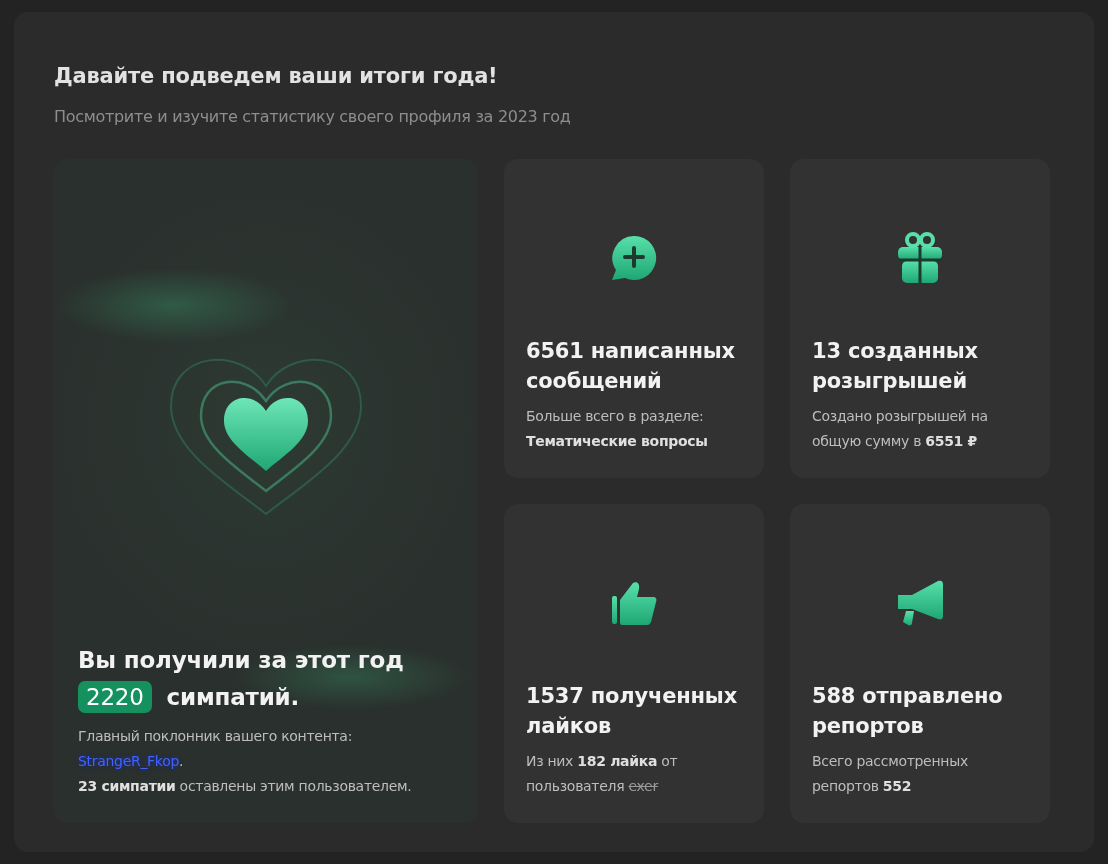 The height and width of the screenshot is (864, 1108). Describe the element at coordinates (617, 429) in the screenshot. I see `stat-description: Больше всего в разделе: Тематические вопросы` at that location.